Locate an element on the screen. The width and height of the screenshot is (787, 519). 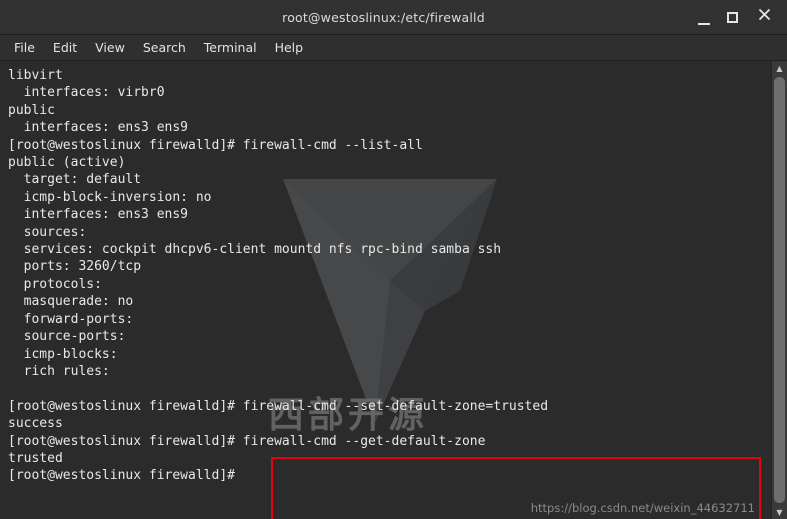
window-controls is located at coordinates (742, 18).